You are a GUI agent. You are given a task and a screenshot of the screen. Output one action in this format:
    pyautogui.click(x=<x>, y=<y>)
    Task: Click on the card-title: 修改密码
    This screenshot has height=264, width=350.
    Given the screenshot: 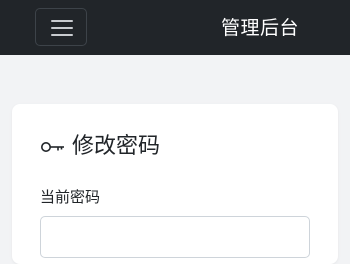 What is the action you would take?
    pyautogui.click(x=100, y=147)
    